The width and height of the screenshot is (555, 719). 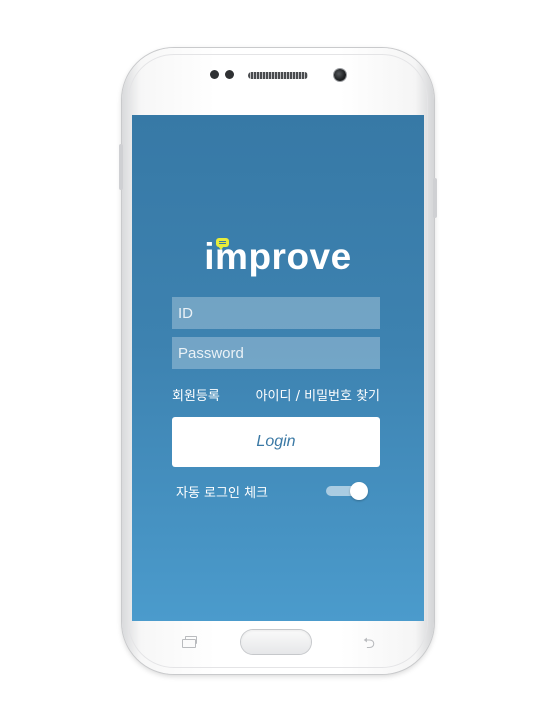 What do you see at coordinates (340, 75) in the screenshot?
I see `front-camera-icon` at bounding box center [340, 75].